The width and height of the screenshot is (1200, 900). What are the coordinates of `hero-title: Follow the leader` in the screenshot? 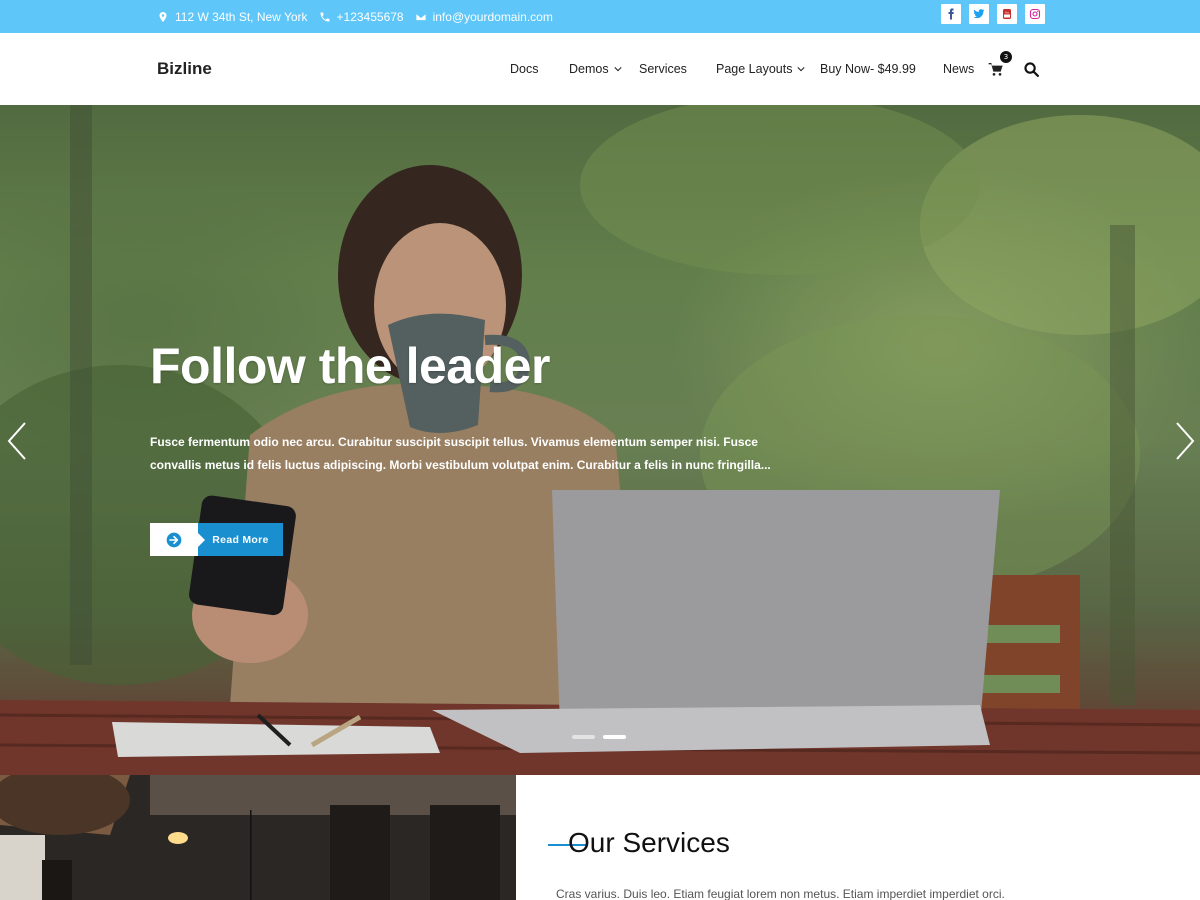 It's located at (350, 366).